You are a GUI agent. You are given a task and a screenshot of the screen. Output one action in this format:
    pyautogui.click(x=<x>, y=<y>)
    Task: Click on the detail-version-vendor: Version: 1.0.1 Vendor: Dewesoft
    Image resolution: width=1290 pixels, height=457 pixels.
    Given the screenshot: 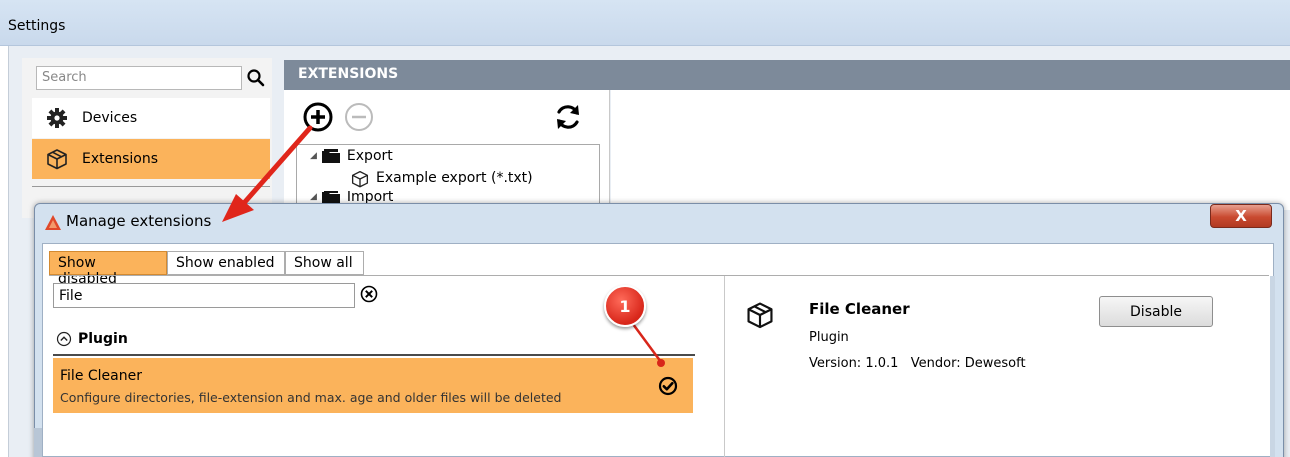 What is the action you would take?
    pyautogui.click(x=917, y=363)
    